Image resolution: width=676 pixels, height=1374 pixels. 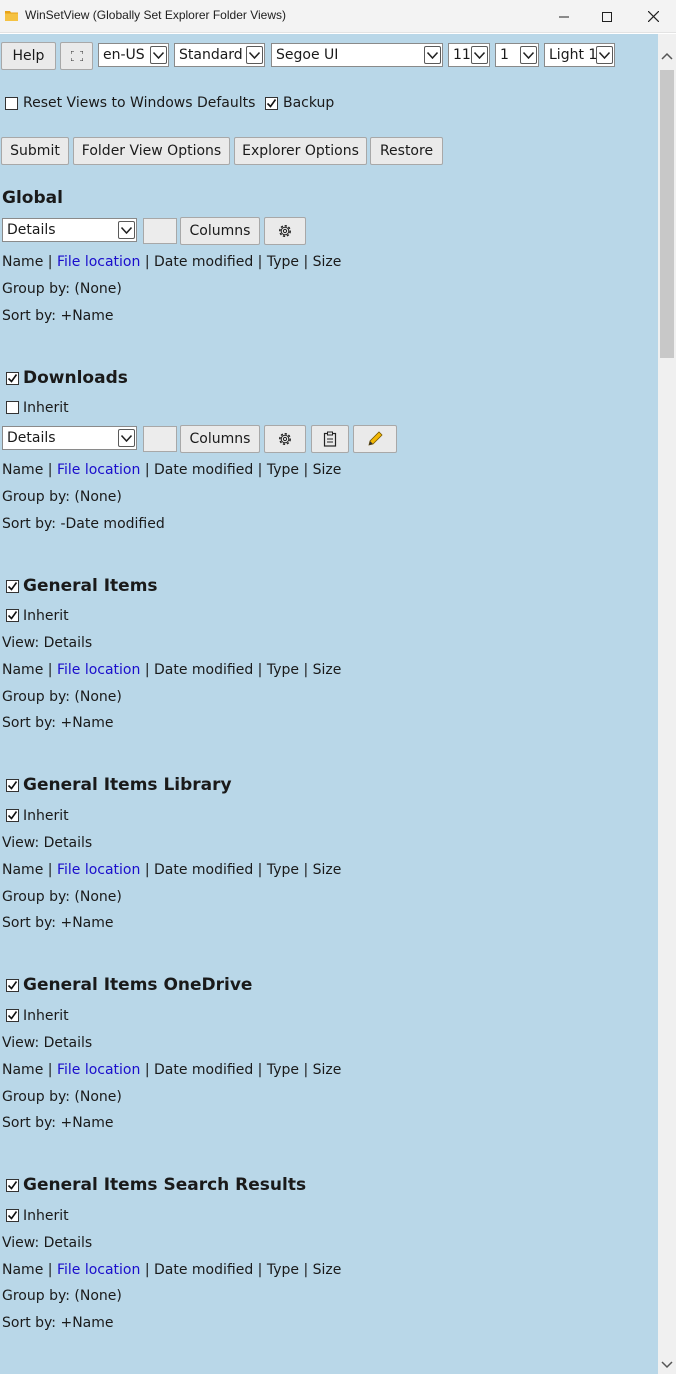 I want to click on global-settings-button, so click(x=285, y=231).